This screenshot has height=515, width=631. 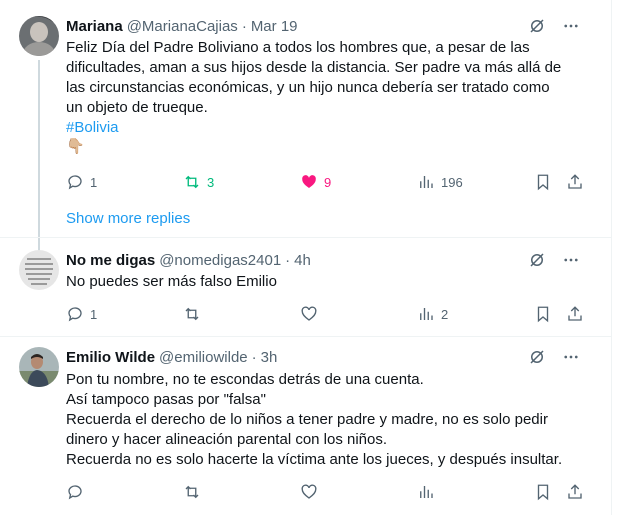 What do you see at coordinates (326, 492) in the screenshot?
I see `action-bar` at bounding box center [326, 492].